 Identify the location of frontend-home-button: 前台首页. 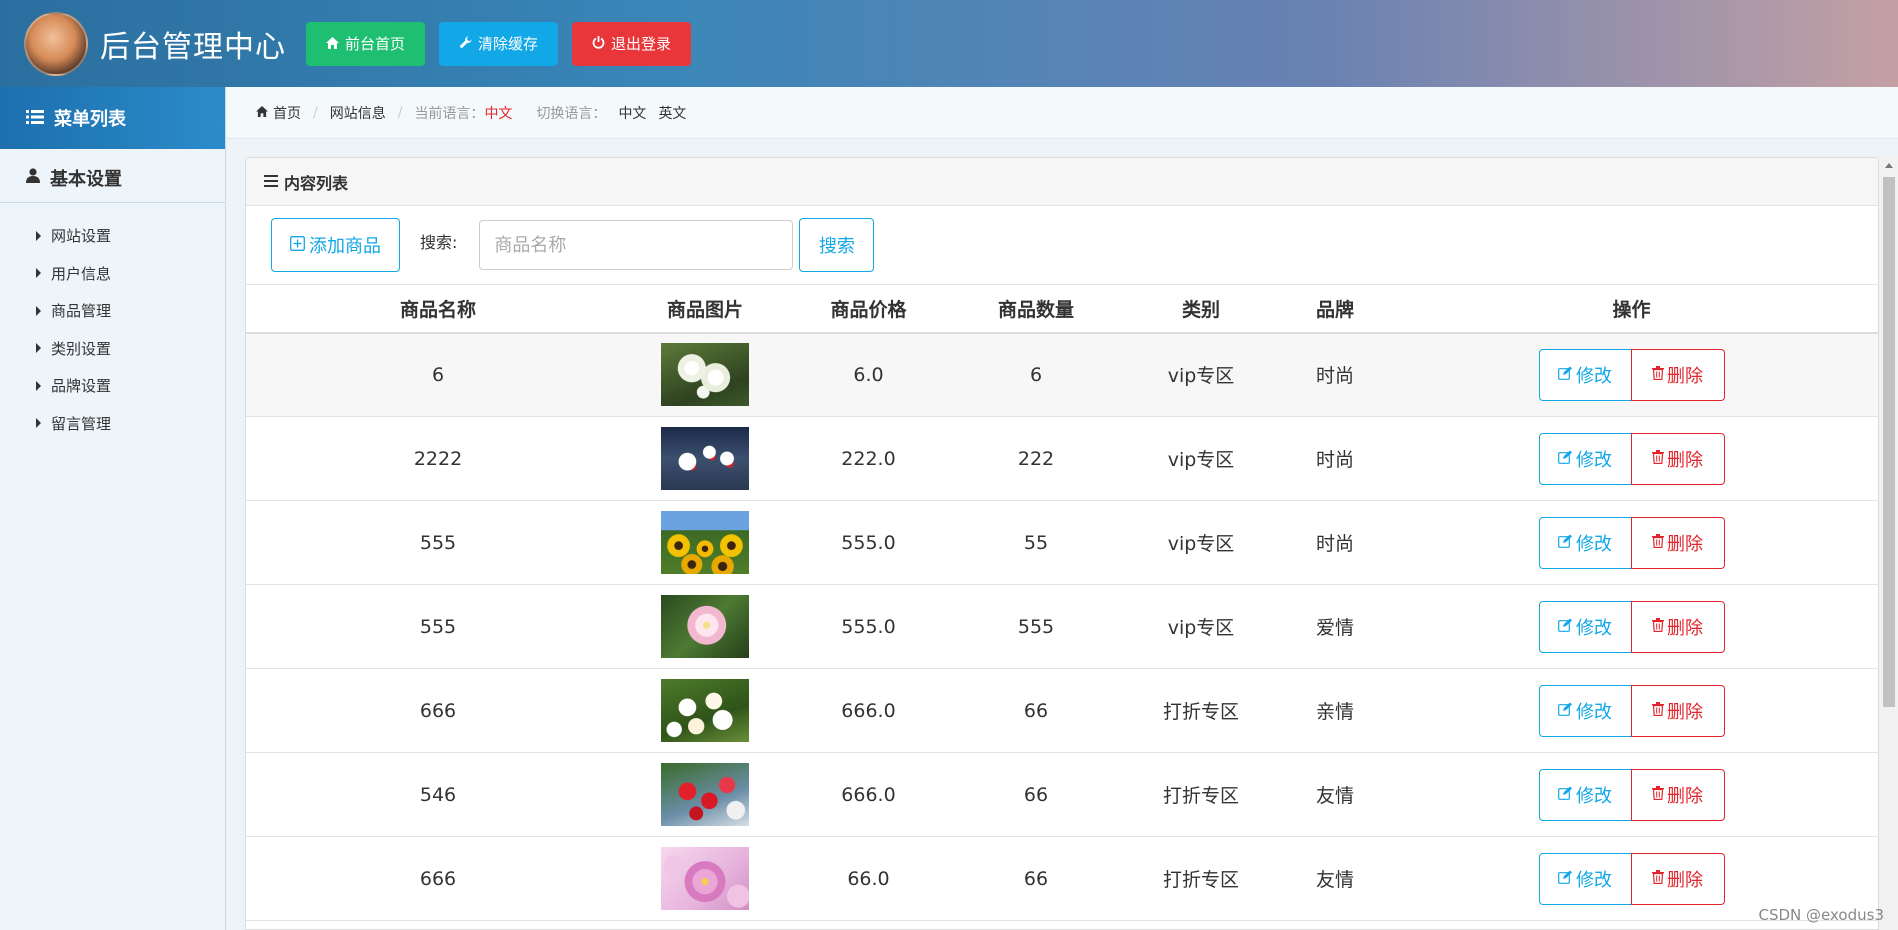
(366, 43).